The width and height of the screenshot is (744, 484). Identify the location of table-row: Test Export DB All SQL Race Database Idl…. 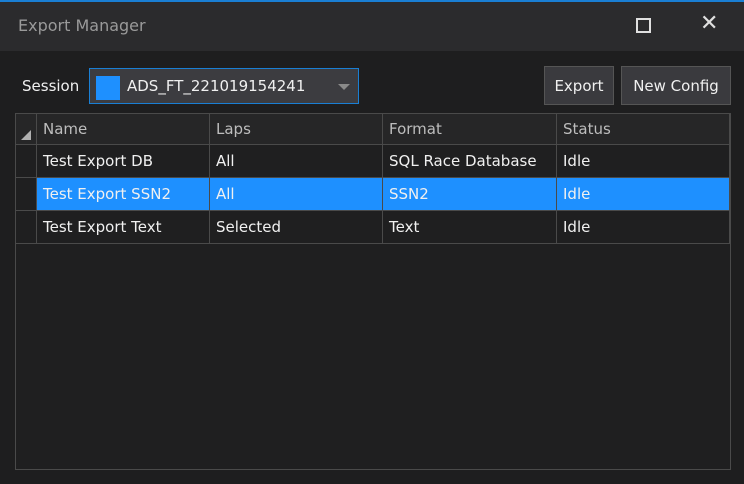
(373, 161).